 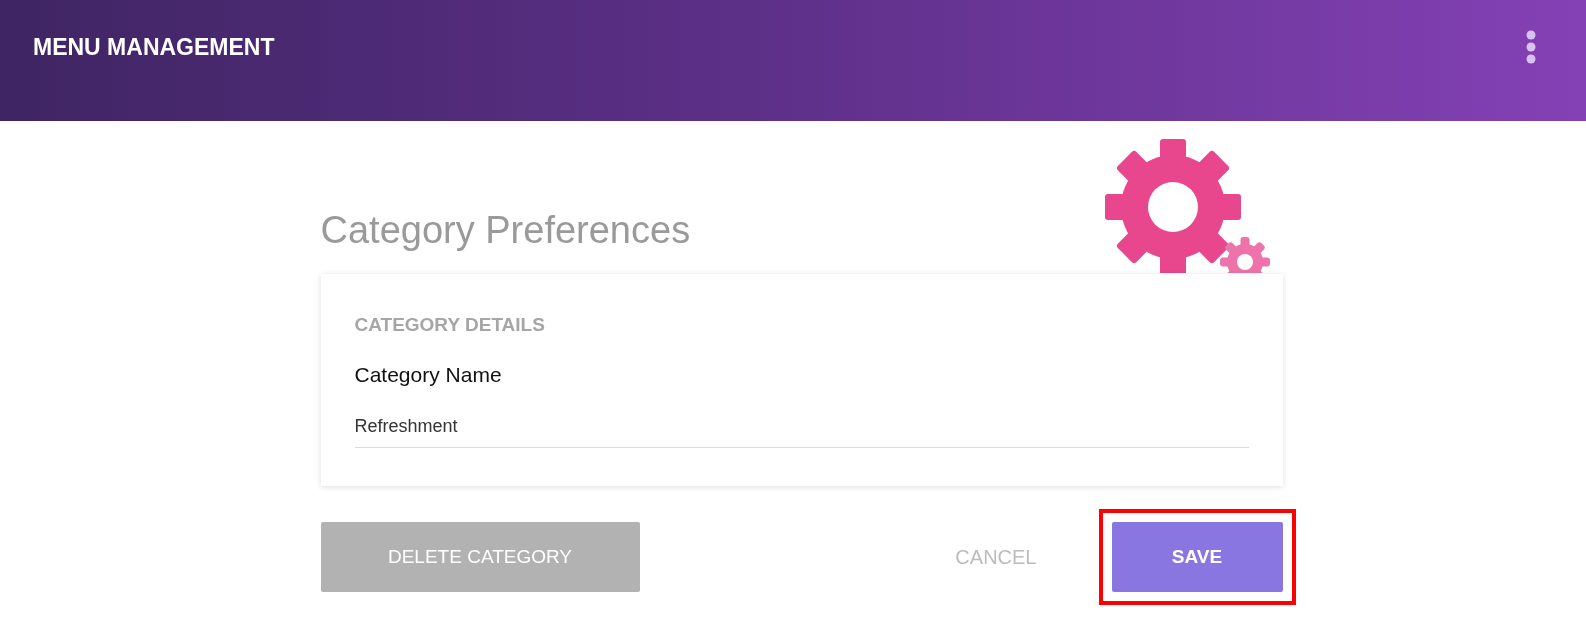 I want to click on save-button: SAVE, so click(x=1197, y=557).